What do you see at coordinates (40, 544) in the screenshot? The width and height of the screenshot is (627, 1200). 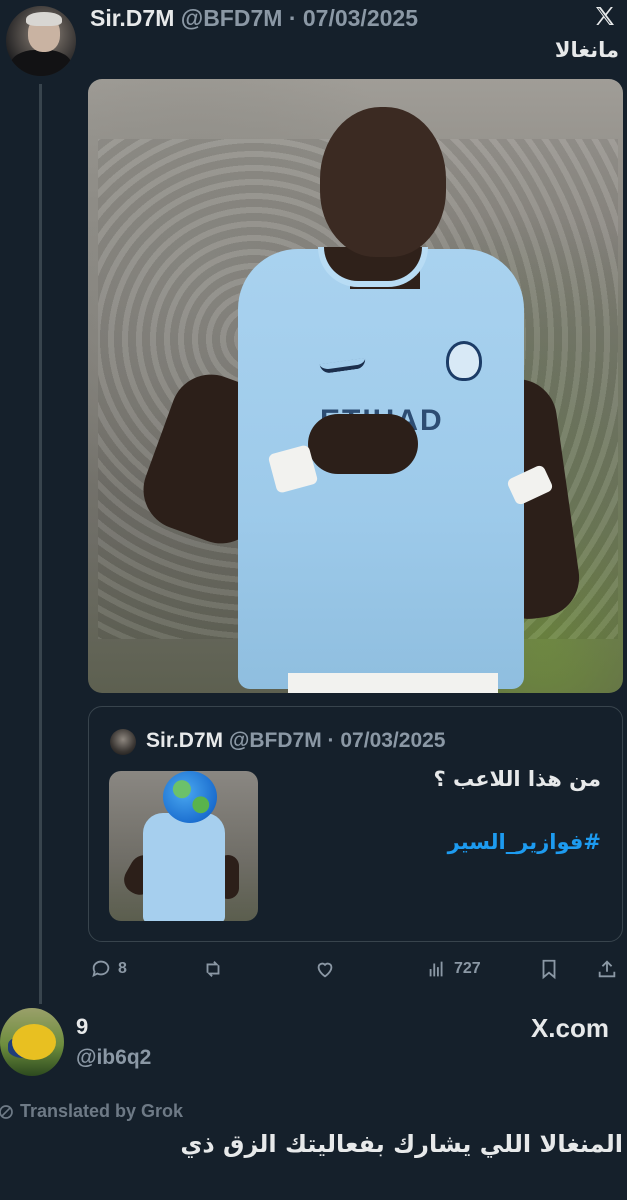 I see `thread-connector-line` at bounding box center [40, 544].